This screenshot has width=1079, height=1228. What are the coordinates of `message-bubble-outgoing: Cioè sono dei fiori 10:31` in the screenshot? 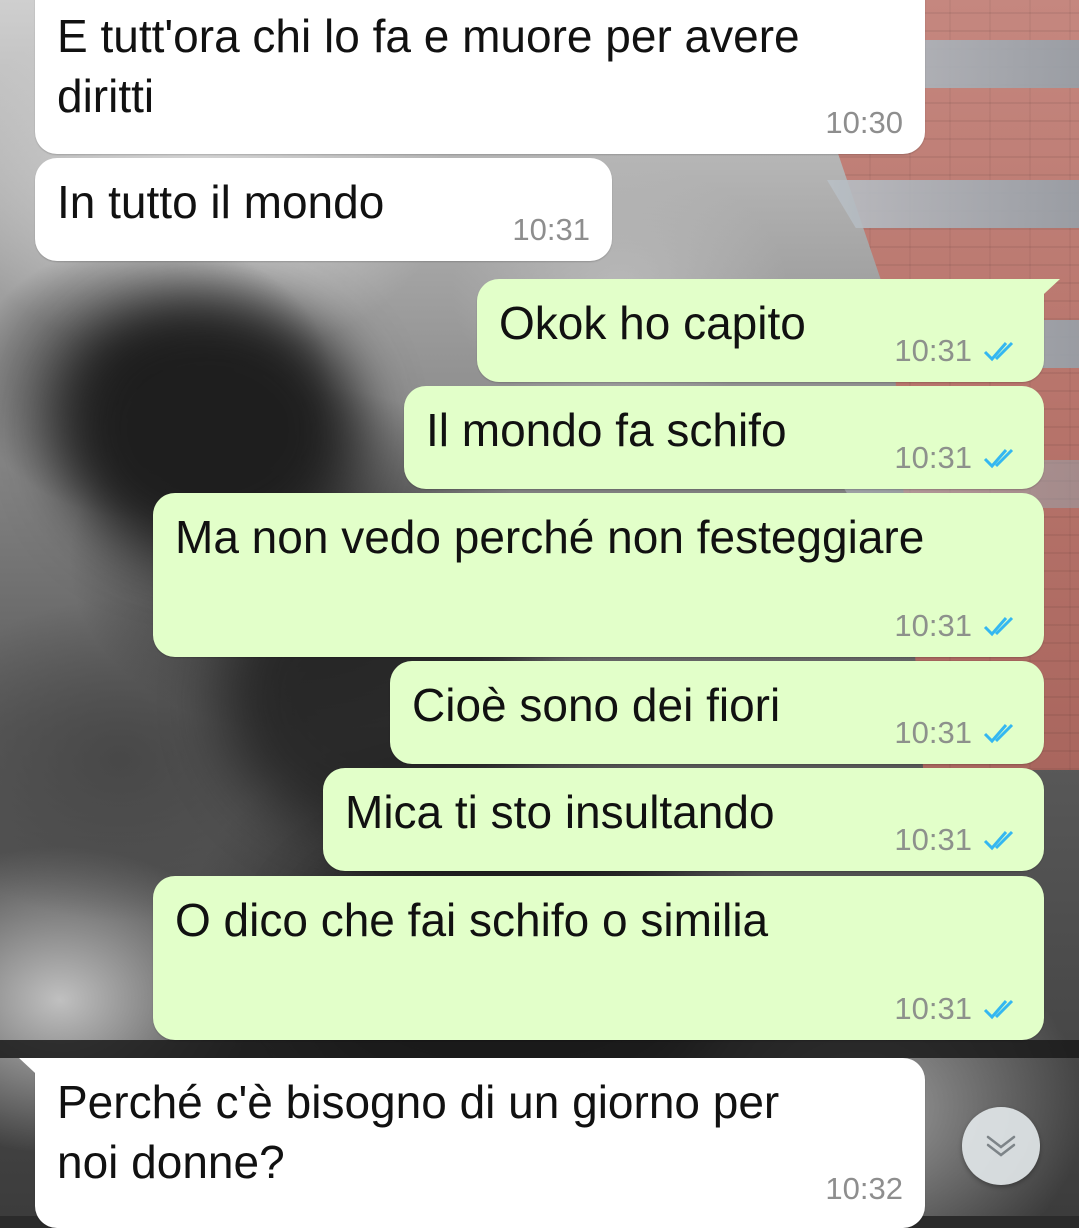 It's located at (717, 712).